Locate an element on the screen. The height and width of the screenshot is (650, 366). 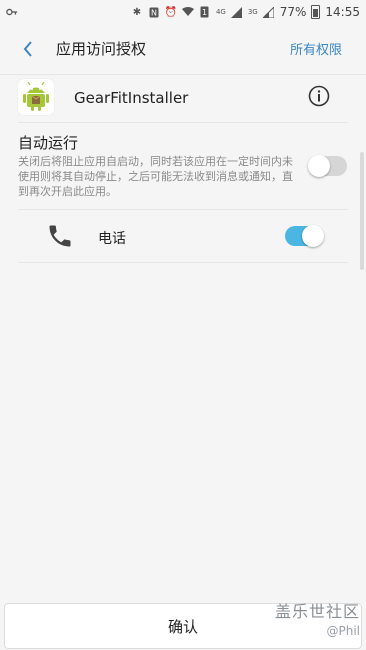
watermark: 盖乐世社区 @Phil is located at coordinates (317, 618).